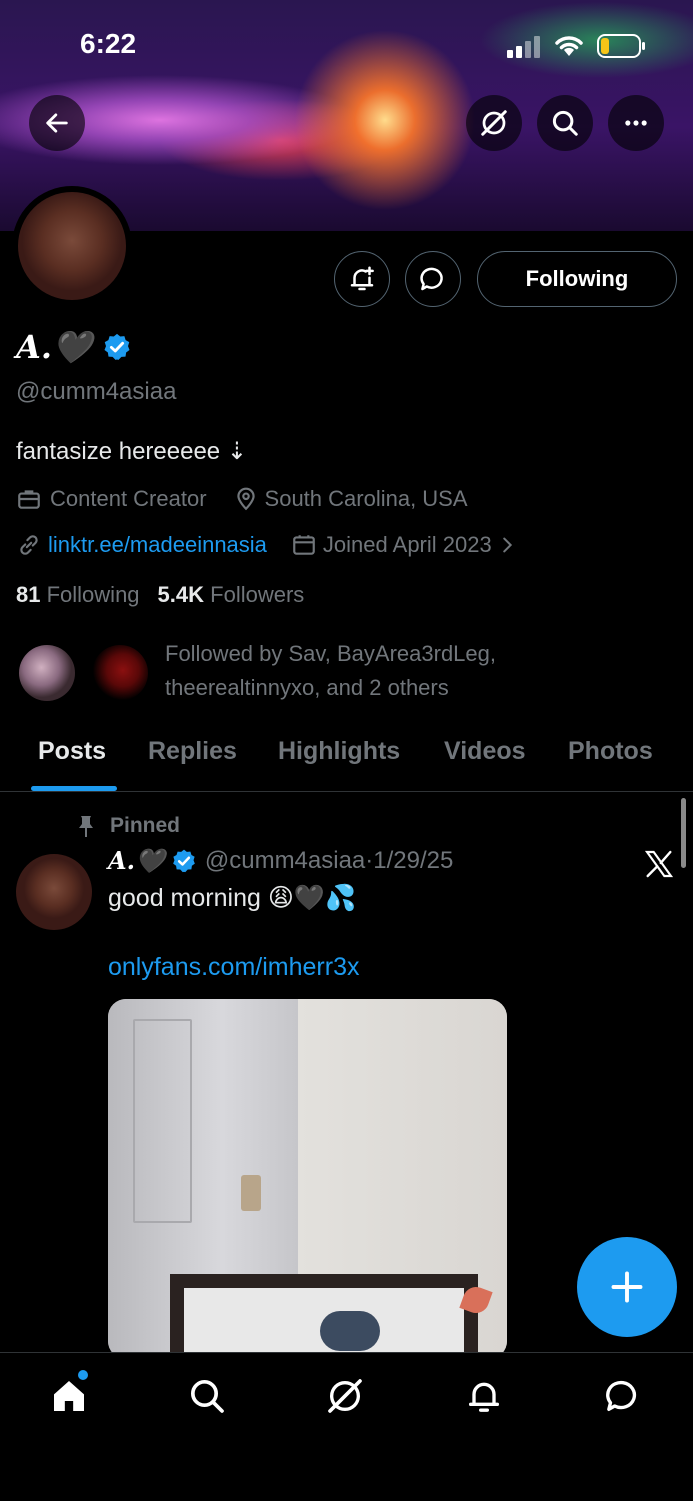 This screenshot has width=693, height=1501. What do you see at coordinates (72, 246) in the screenshot?
I see `profile-avatar` at bounding box center [72, 246].